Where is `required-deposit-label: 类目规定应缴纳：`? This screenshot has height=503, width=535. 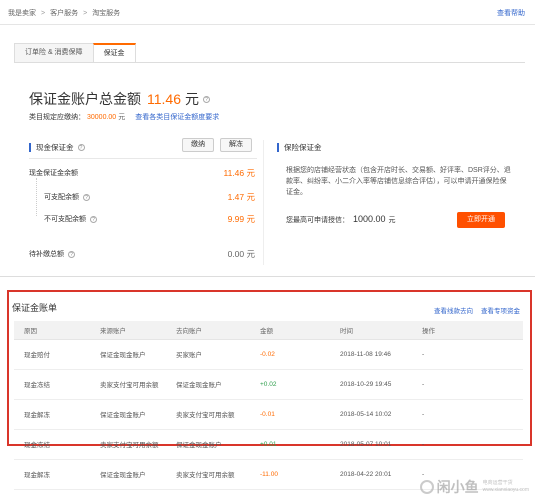
required-deposit-label: 类目规定应缴纳： is located at coordinates (57, 117).